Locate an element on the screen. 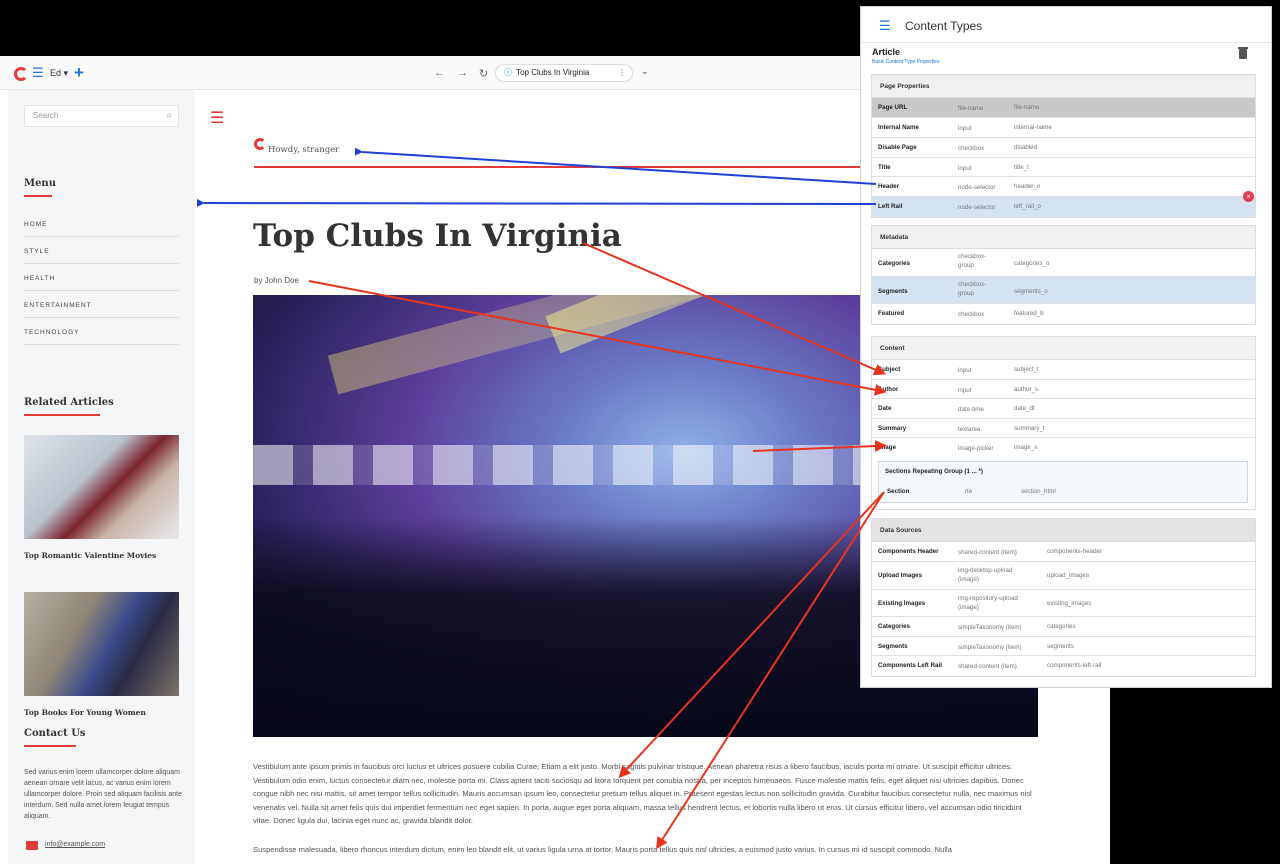 The height and width of the screenshot is (864, 1280). section-title: Data Sources is located at coordinates (1063, 530).